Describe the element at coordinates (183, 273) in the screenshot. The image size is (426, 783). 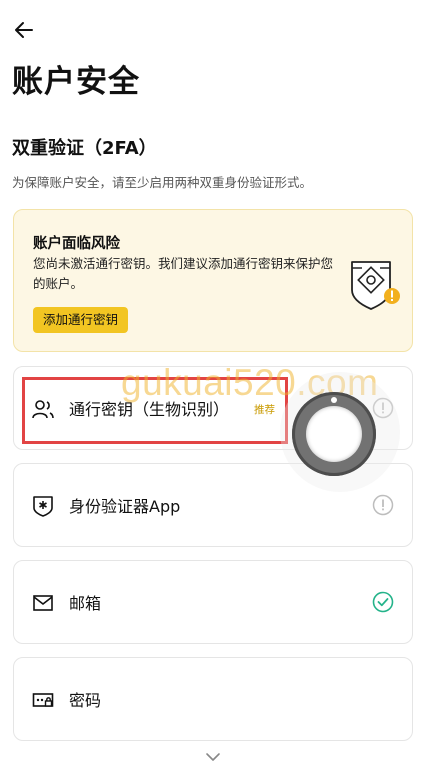
I see `risk-text: 您尚未激活通行密钥。我们建议添加通行密钥来保护您的账户。` at that location.